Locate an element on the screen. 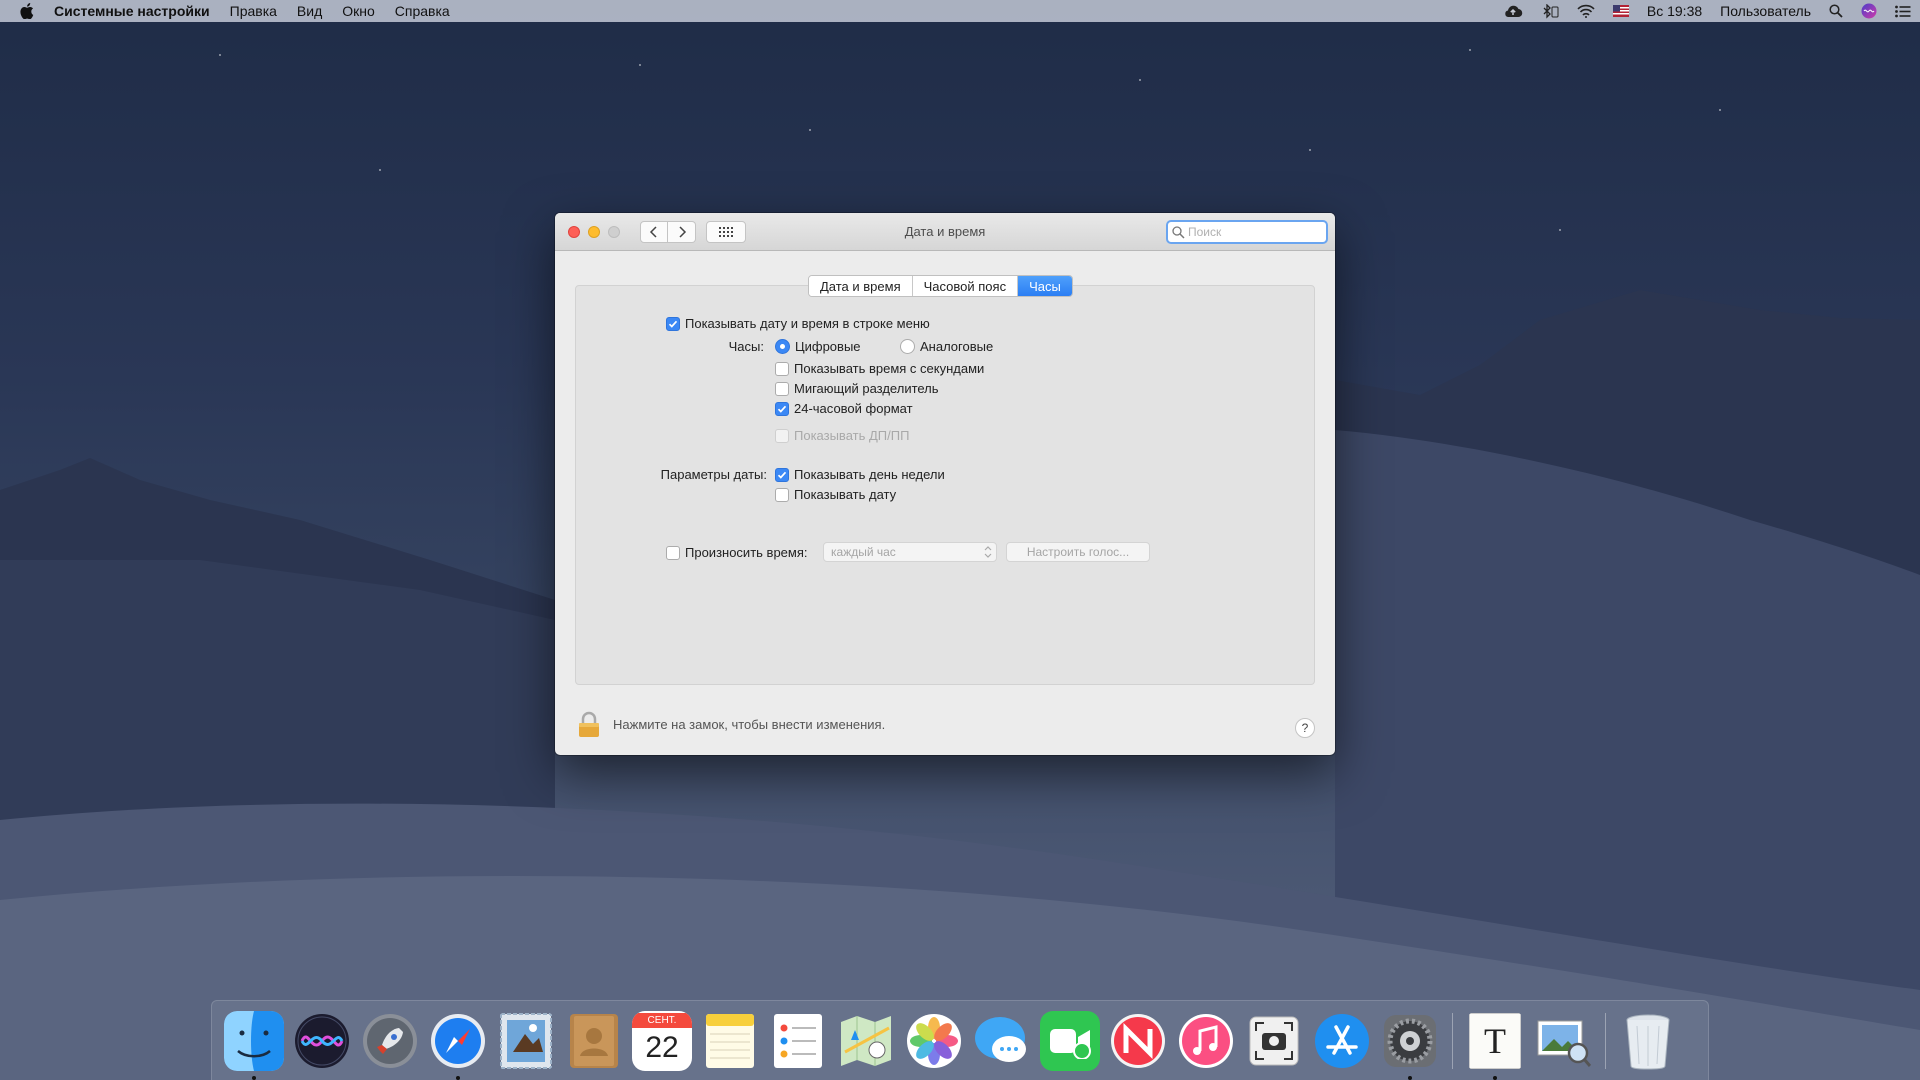 Image resolution: width=1920 pixels, height=1080 pixels. dock-siri is located at coordinates (322, 1041).